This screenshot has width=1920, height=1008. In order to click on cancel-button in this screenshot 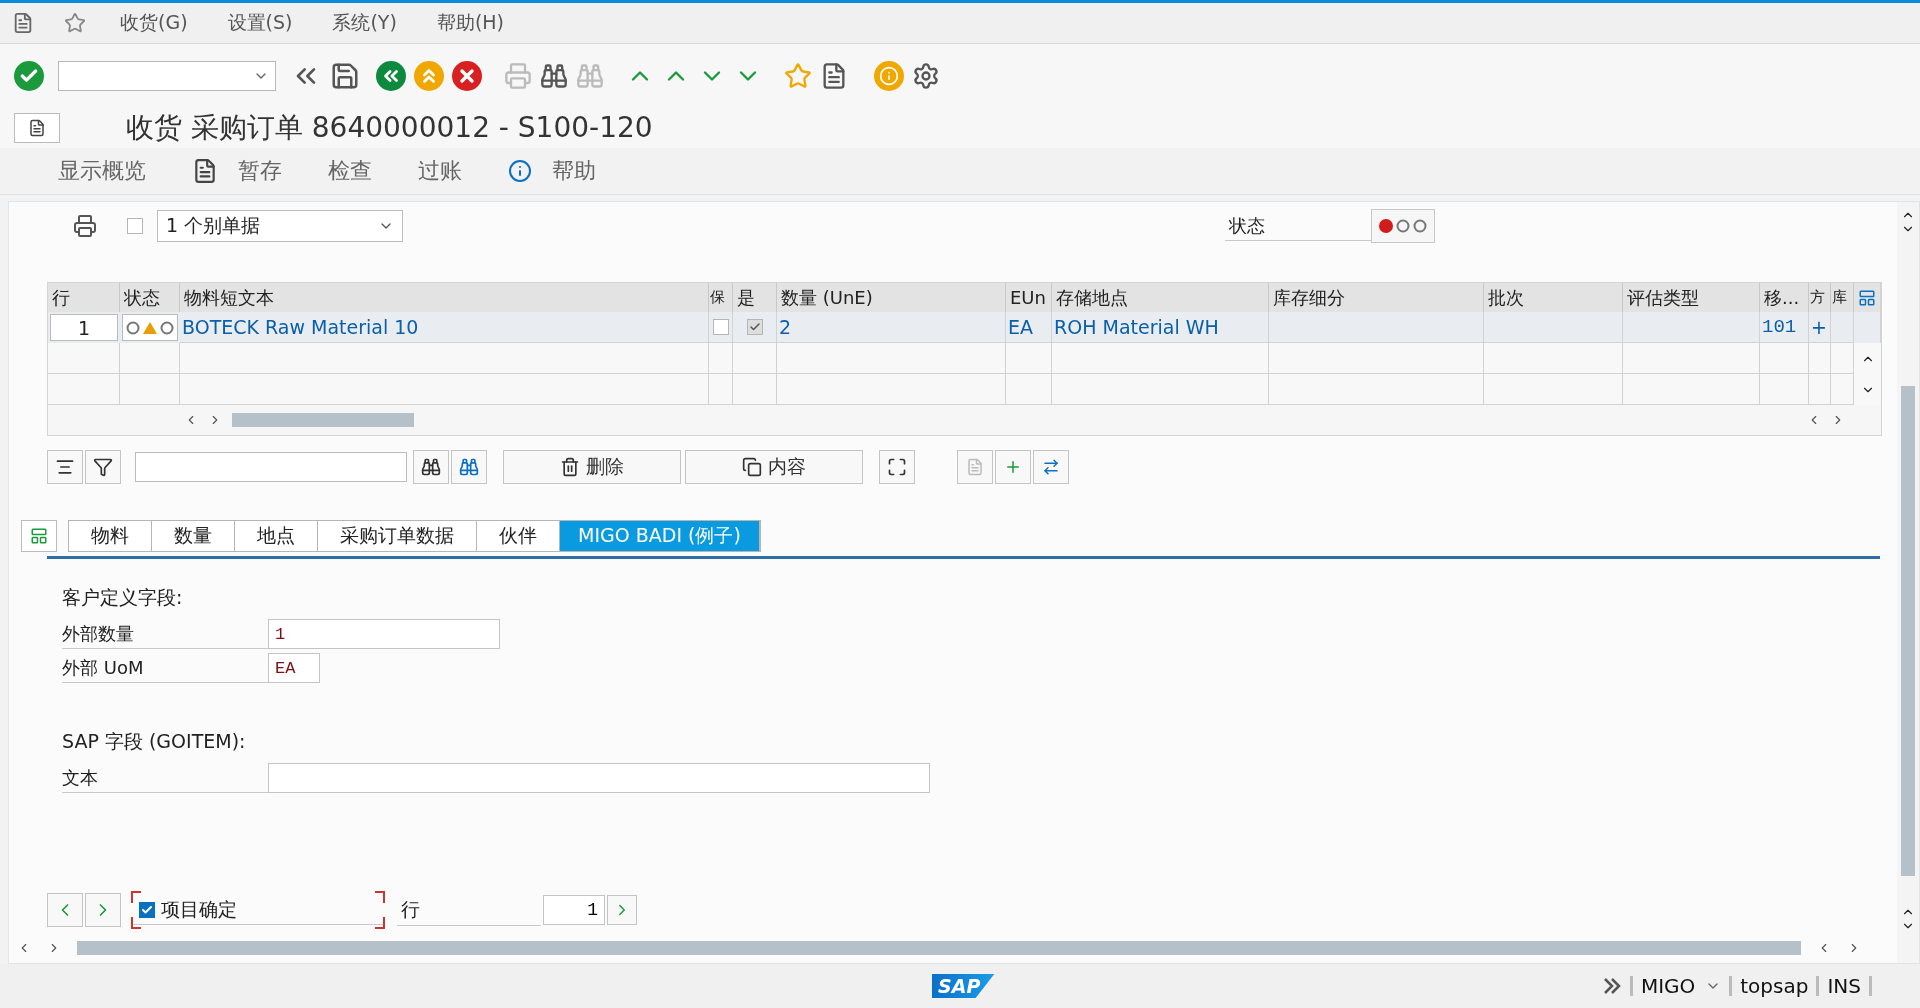, I will do `click(467, 76)`.